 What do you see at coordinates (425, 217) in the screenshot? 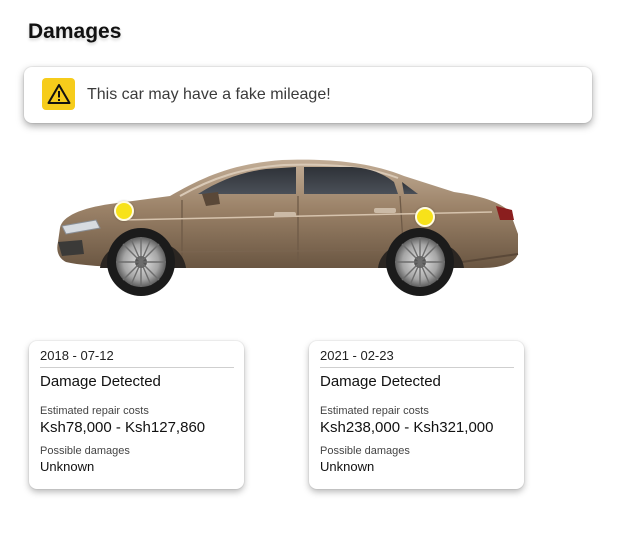
I see `damage-marker-rear` at bounding box center [425, 217].